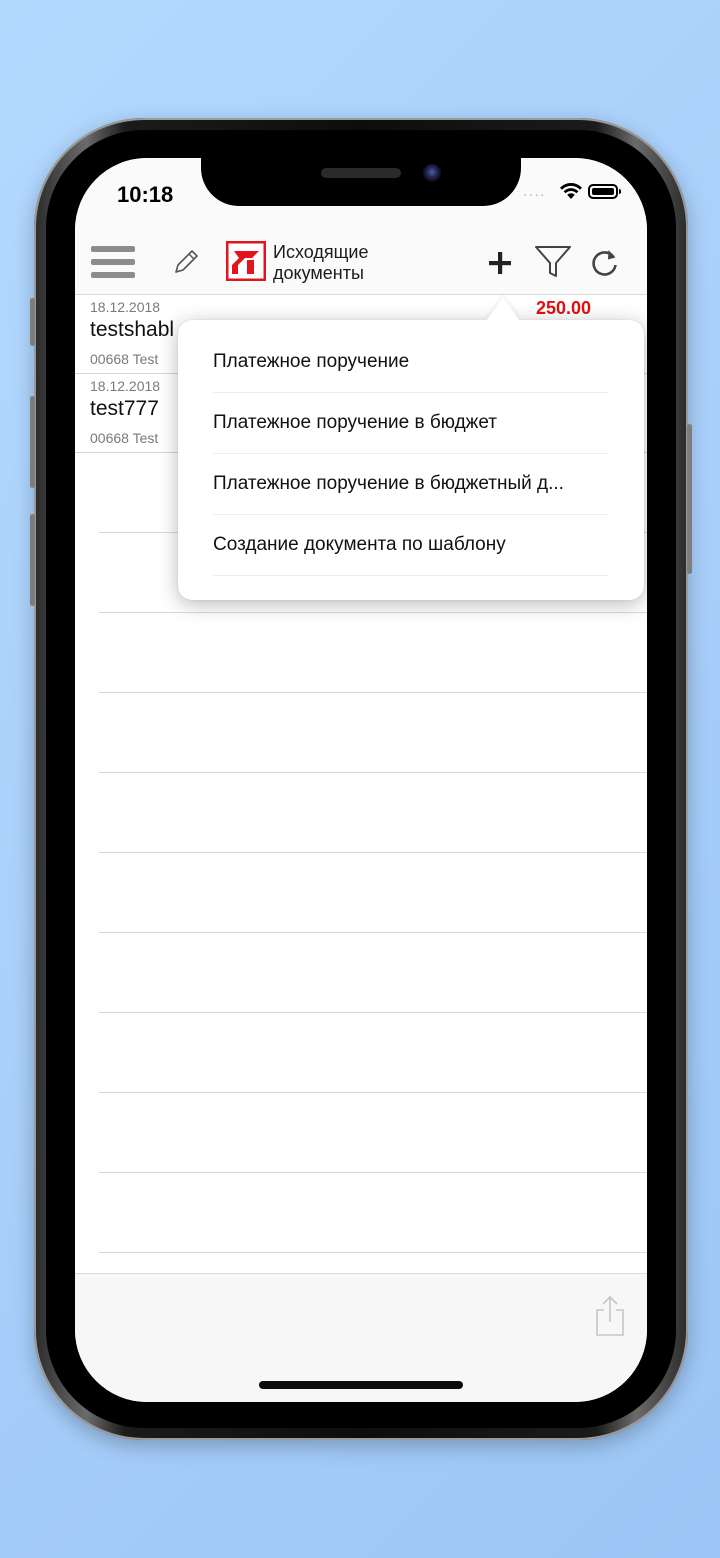  I want to click on wifi-icon, so click(571, 191).